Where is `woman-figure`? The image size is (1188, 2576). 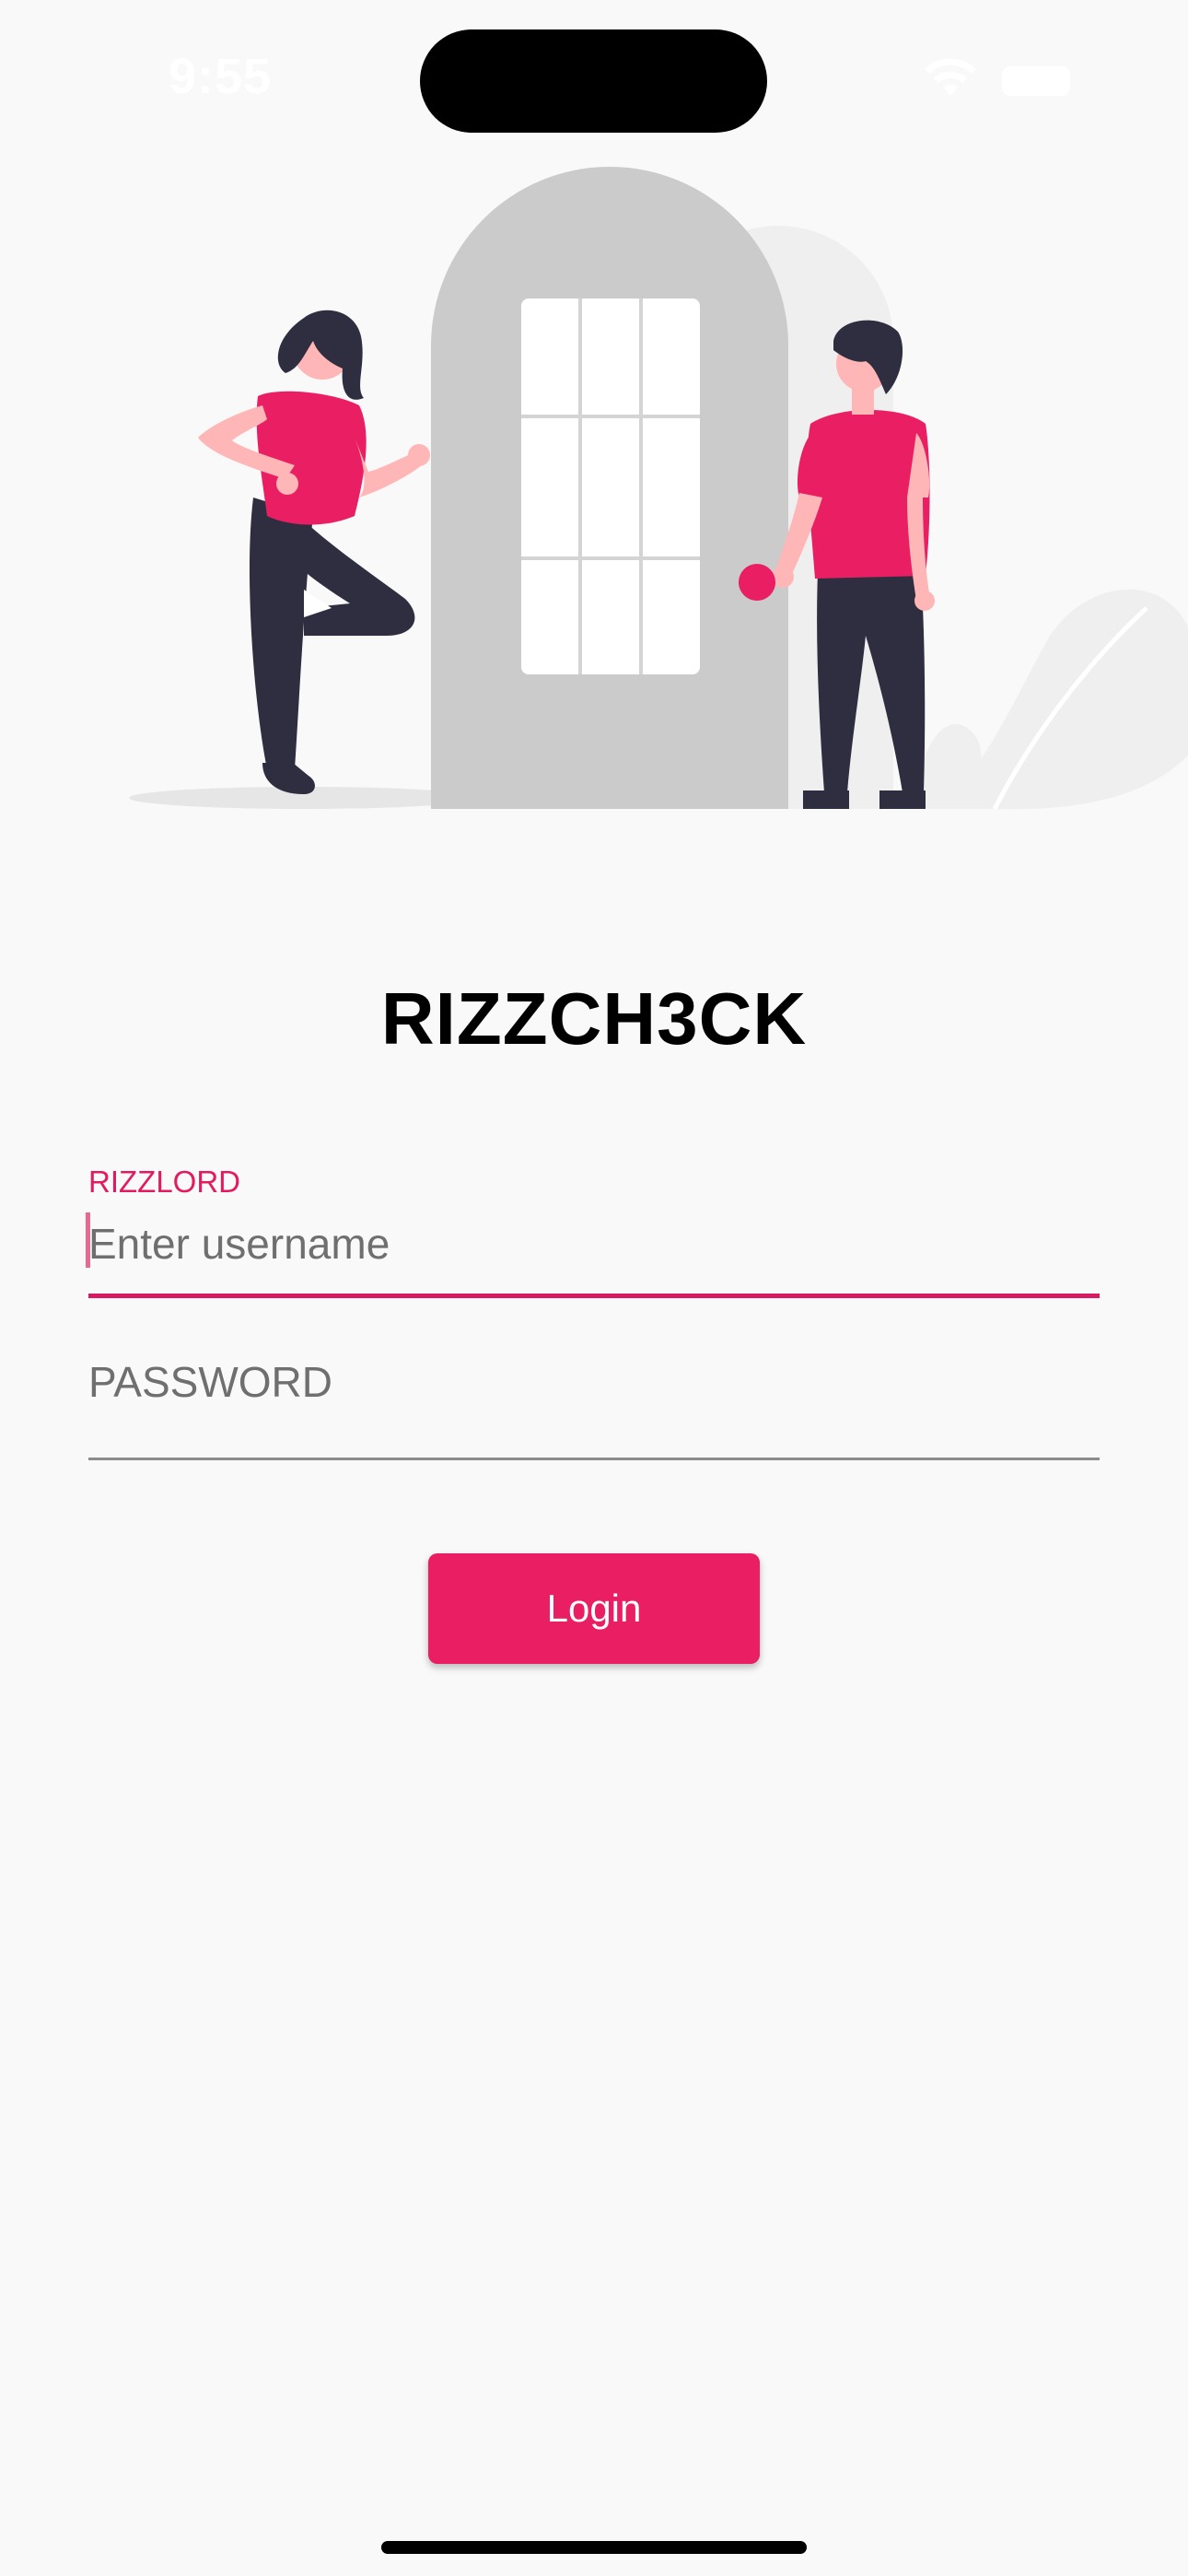
woman-figure is located at coordinates (314, 552).